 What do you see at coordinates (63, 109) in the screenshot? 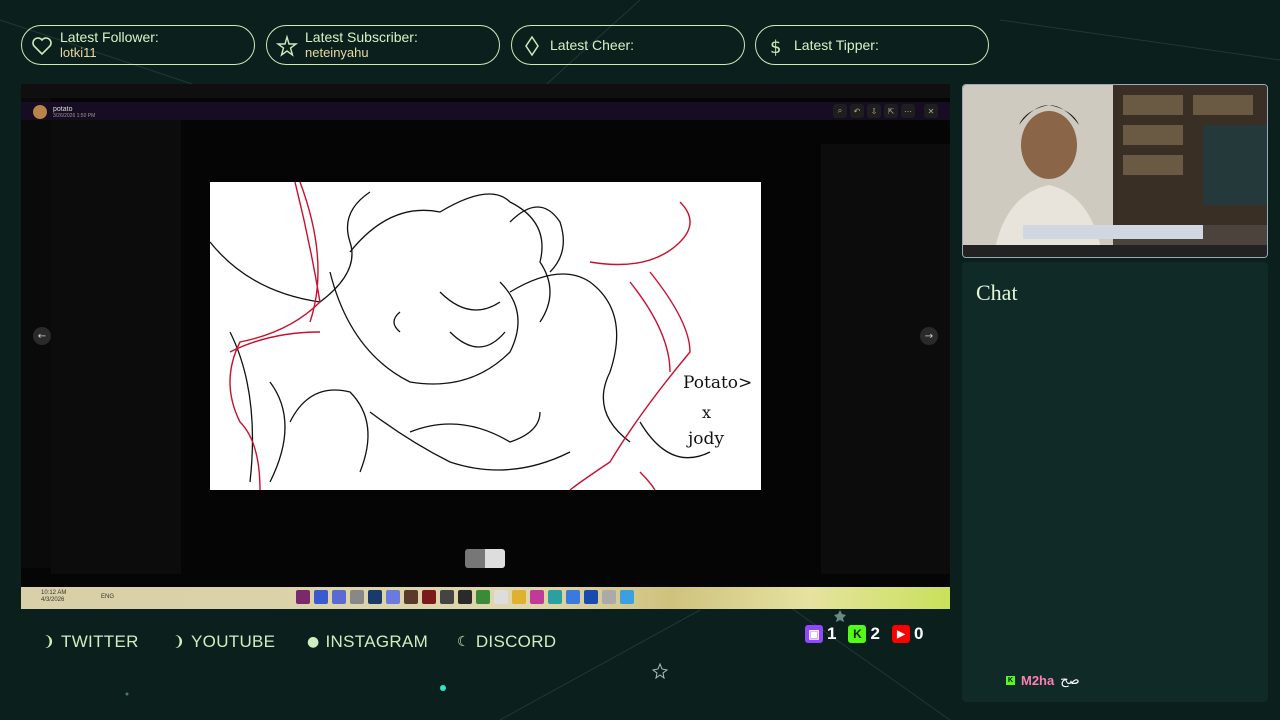
I see `poster-name: potato` at bounding box center [63, 109].